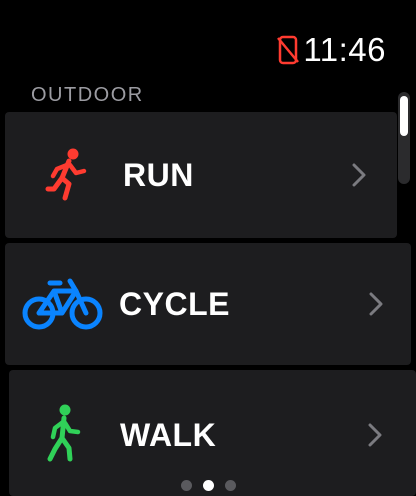 Image resolution: width=416 pixels, height=496 pixels. Describe the element at coordinates (68, 175) in the screenshot. I see `running-figure-icon` at that location.